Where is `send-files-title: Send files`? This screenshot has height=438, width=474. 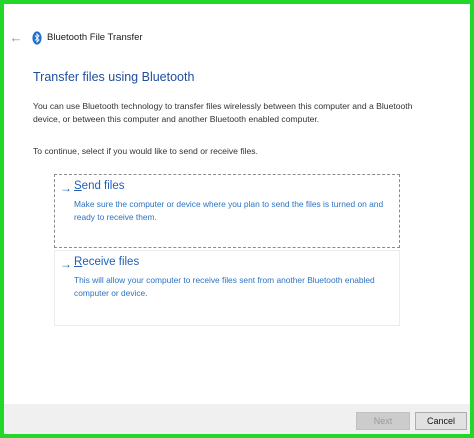
send-files-title: Send files is located at coordinates (99, 186).